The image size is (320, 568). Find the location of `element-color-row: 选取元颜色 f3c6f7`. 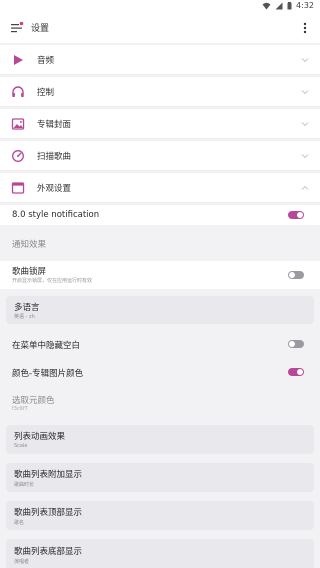

element-color-row: 选取元颜色 f3c6f7 is located at coordinates (160, 404).